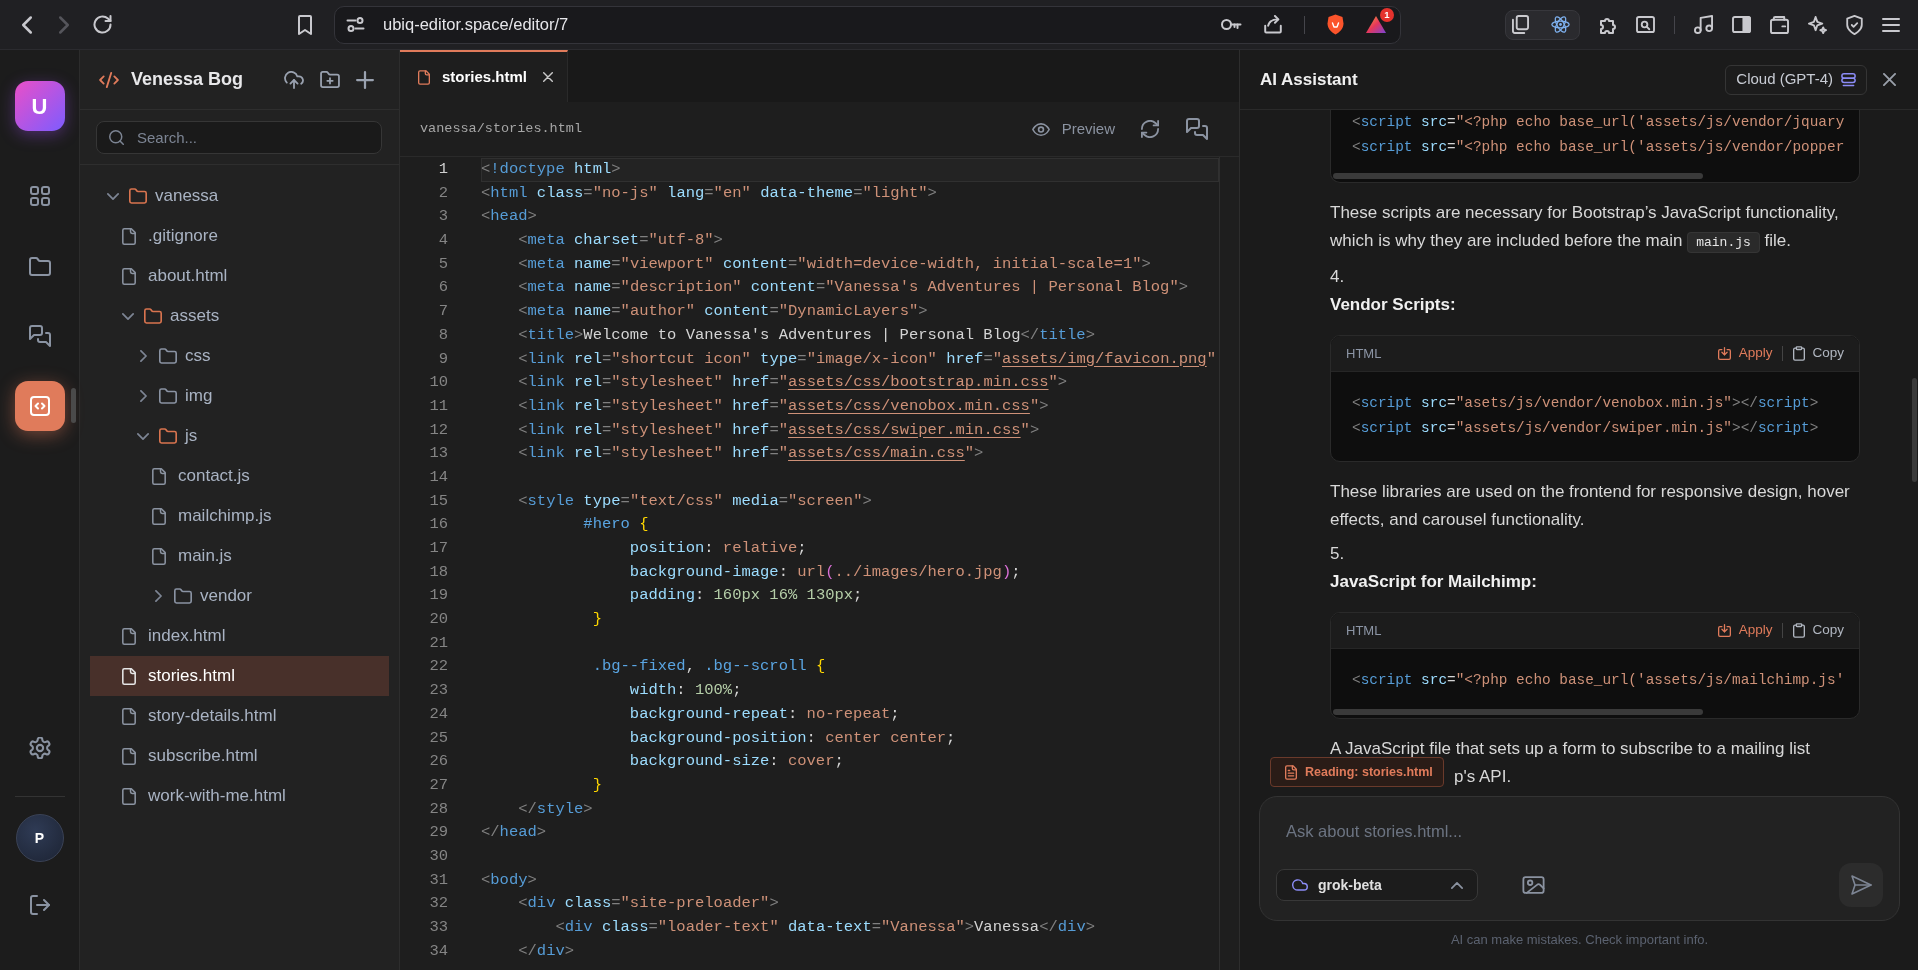 This screenshot has height=970, width=1918. What do you see at coordinates (239, 596) in the screenshot?
I see `tree-item: vendor` at bounding box center [239, 596].